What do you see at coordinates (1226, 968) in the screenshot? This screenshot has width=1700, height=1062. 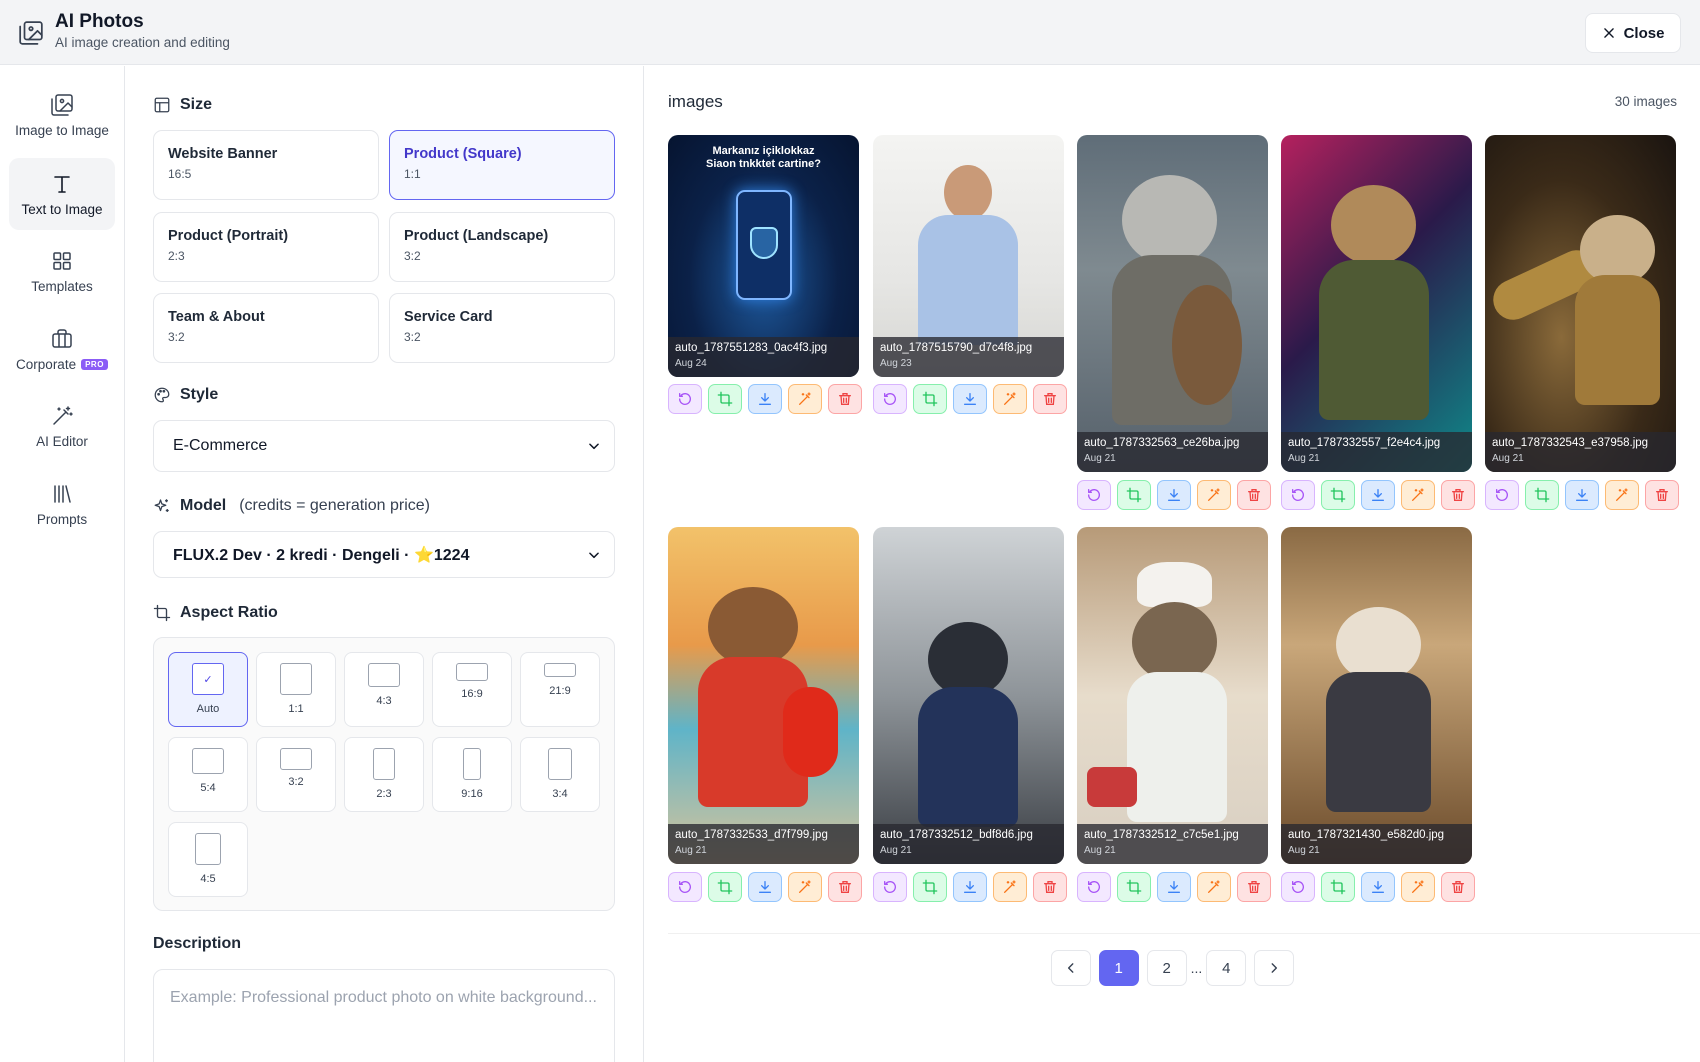 I see `page-button-4: 4` at bounding box center [1226, 968].